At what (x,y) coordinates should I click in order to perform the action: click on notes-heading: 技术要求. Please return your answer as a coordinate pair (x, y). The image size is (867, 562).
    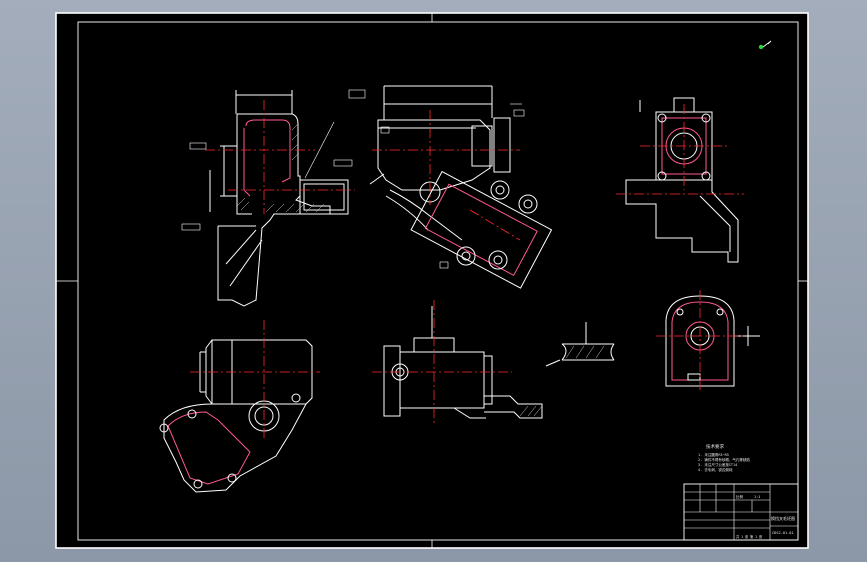
    Looking at the image, I should click on (715, 446).